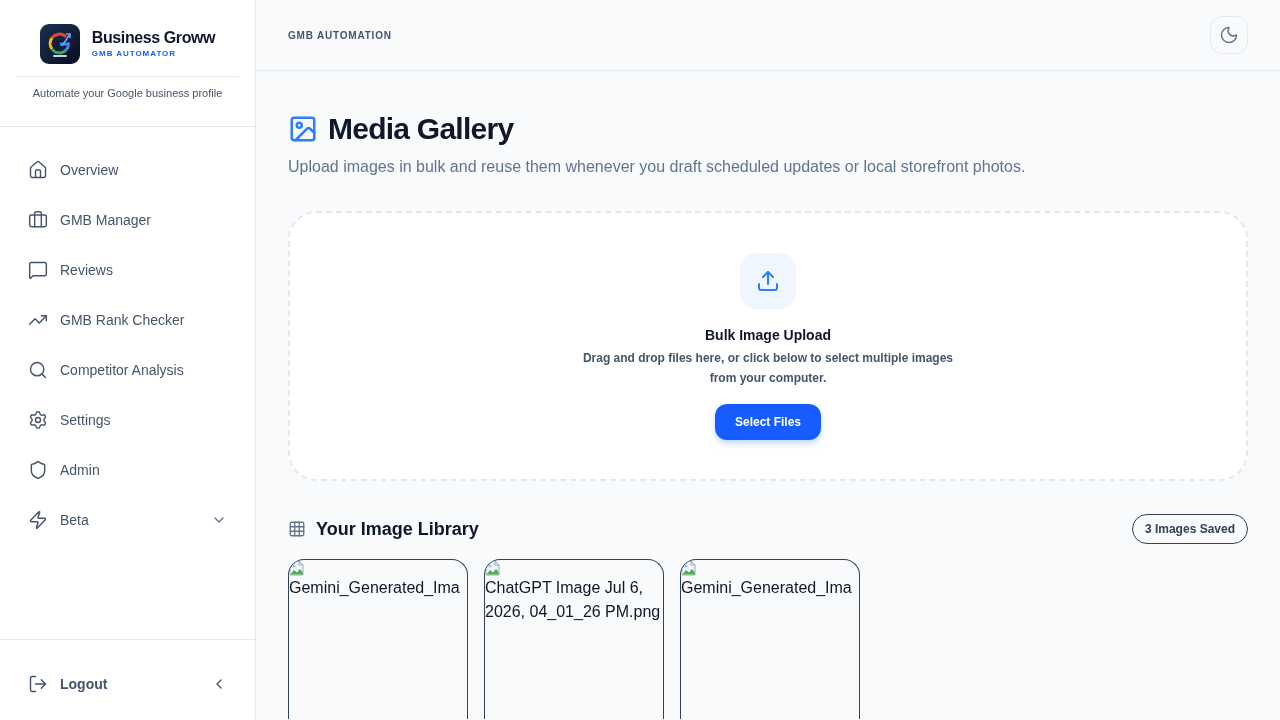  Describe the element at coordinates (38, 684) in the screenshot. I see `logout-icon` at that location.